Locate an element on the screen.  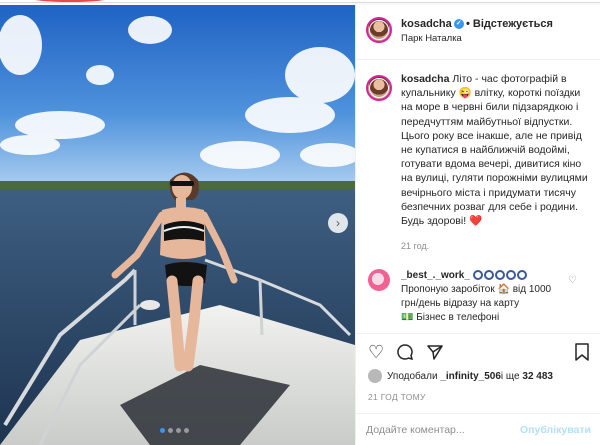
author-username: kosadcha ✓ is located at coordinates (432, 24).